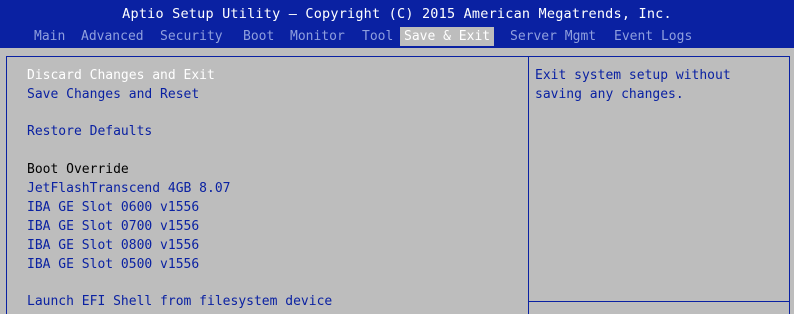 The height and width of the screenshot is (314, 794). What do you see at coordinates (78, 169) in the screenshot?
I see `boot-override-heading: Boot Override` at bounding box center [78, 169].